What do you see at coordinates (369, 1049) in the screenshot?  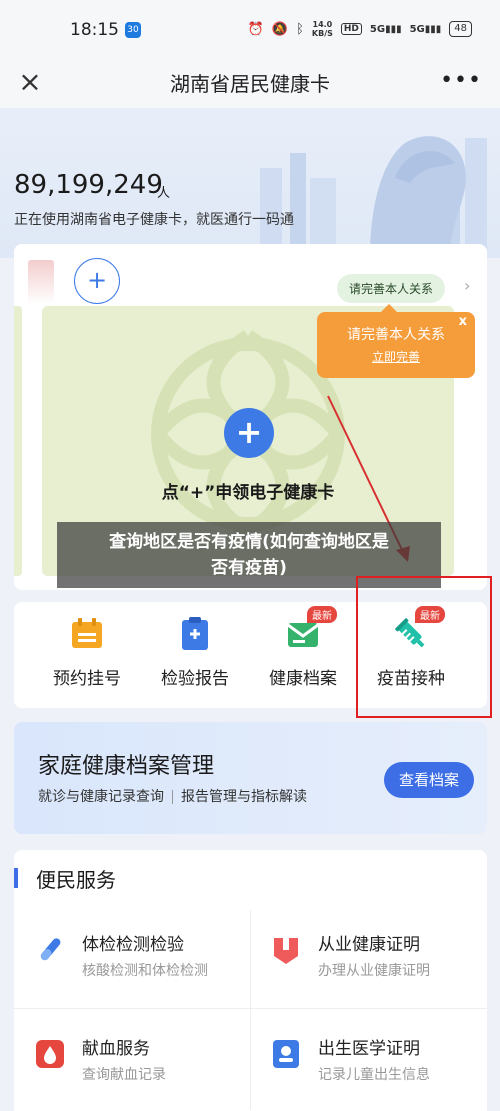 I see `conv-item-title: 出生医学证明` at bounding box center [369, 1049].